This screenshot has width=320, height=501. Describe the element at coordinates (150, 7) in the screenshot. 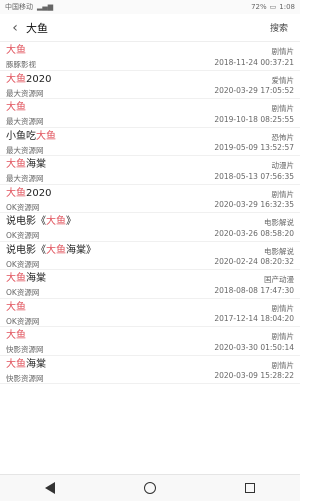

I see `status-bar: 中国移动 ▂▄▆ 72% ▭ 1:08` at that location.